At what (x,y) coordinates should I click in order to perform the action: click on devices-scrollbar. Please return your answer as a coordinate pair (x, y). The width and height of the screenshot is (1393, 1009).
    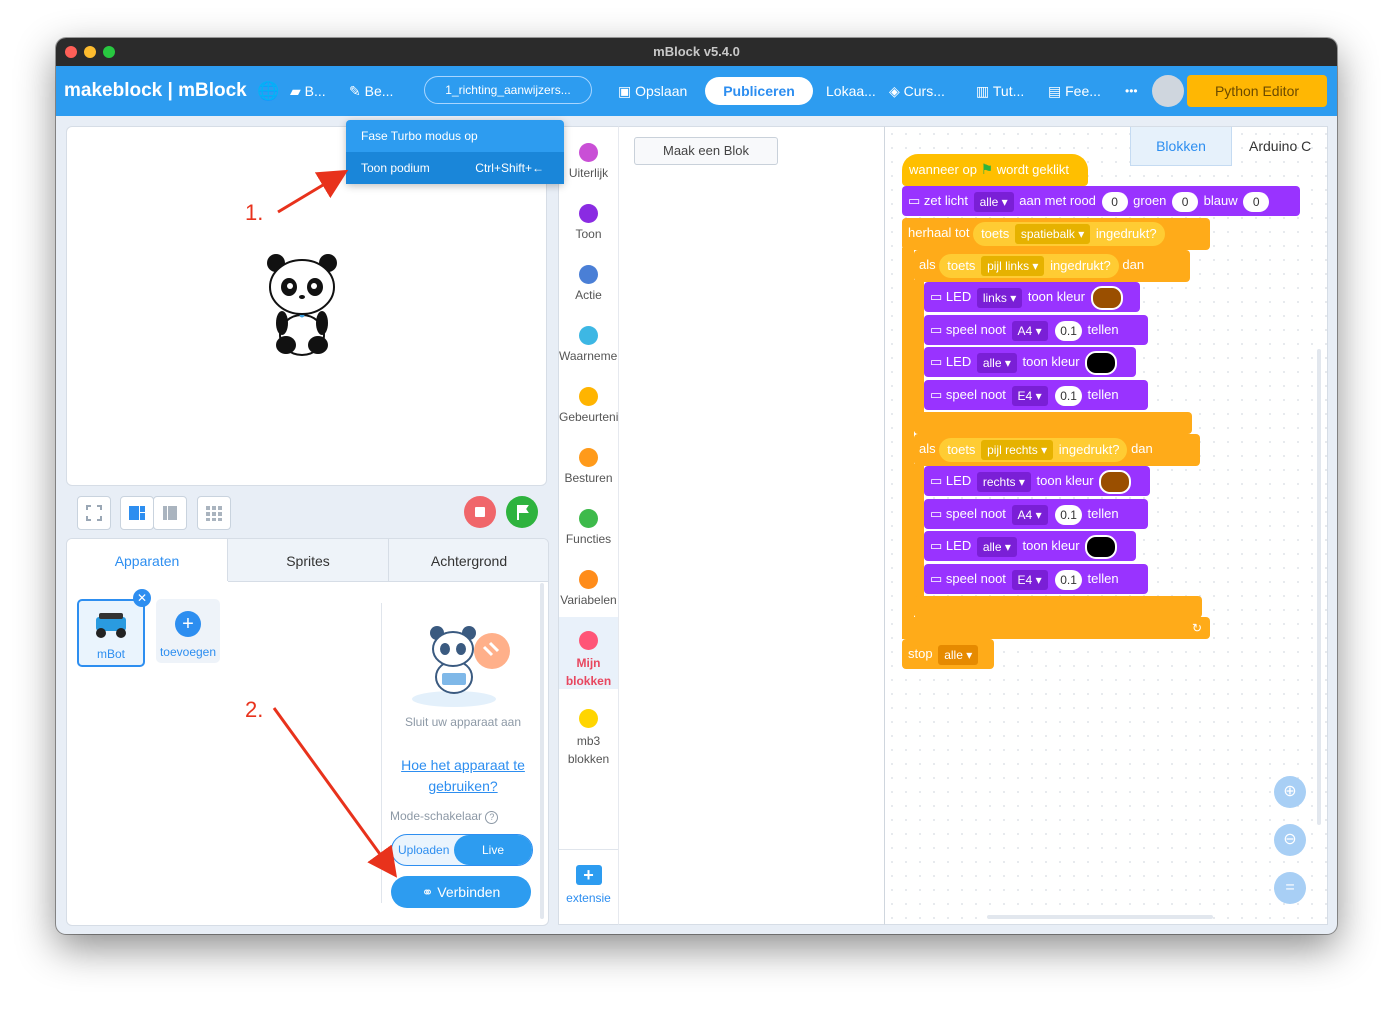
    Looking at the image, I should click on (542, 751).